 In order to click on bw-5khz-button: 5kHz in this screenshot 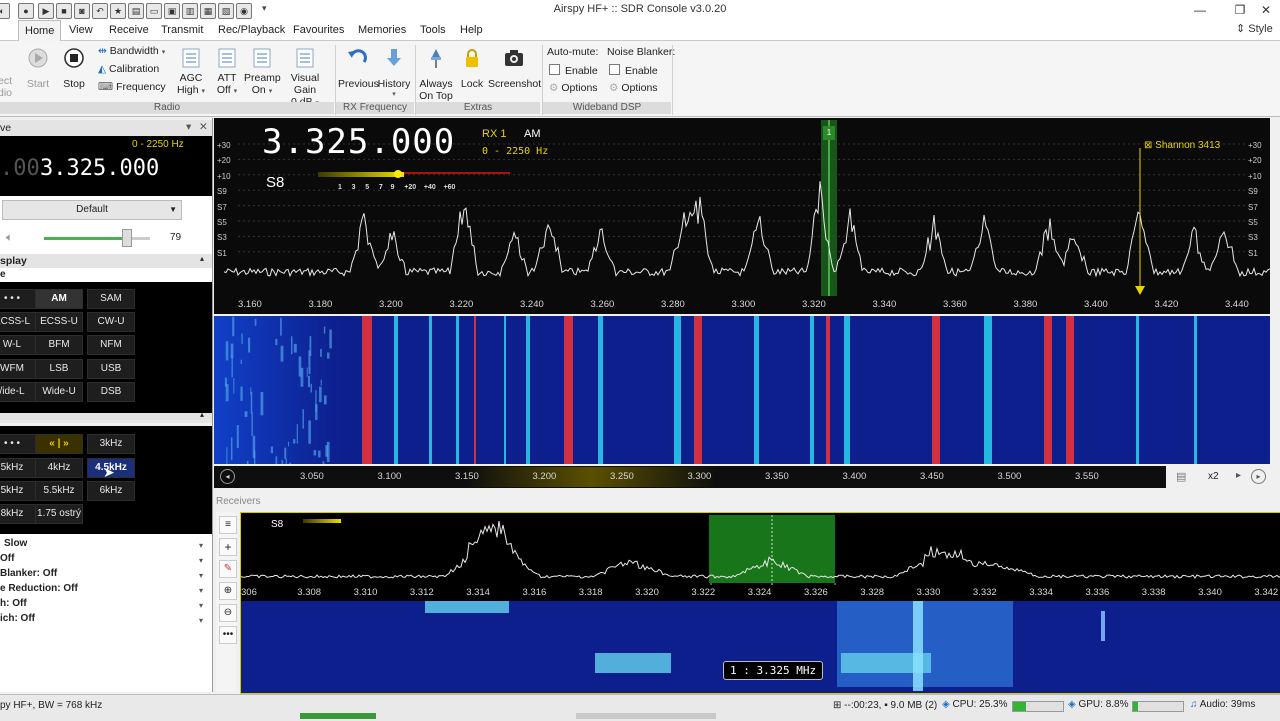, I will do `click(18, 491)`.